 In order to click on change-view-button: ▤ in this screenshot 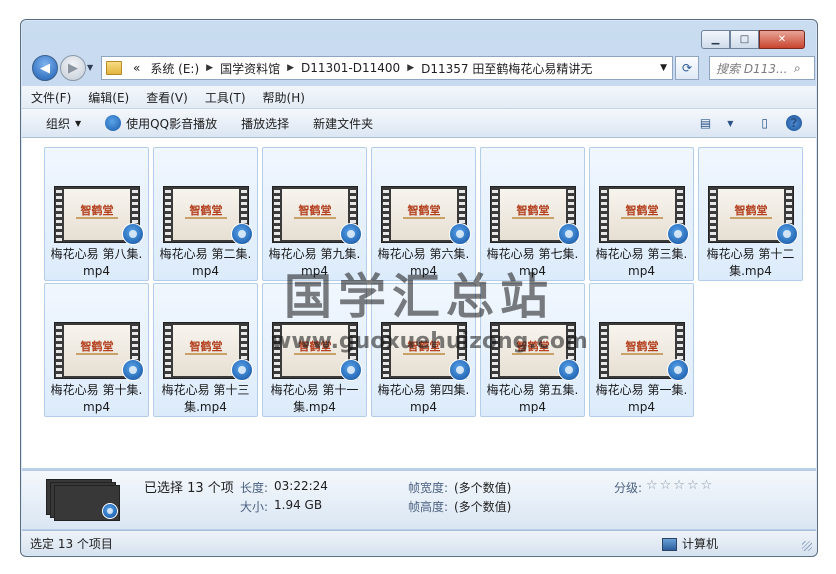, I will do `click(705, 123)`.